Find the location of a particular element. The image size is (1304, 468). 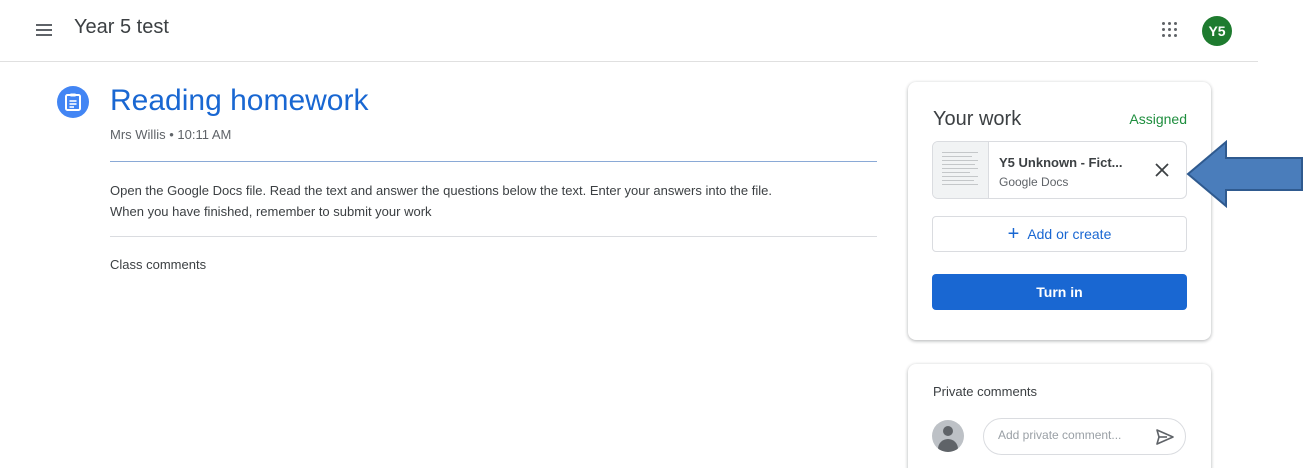

attachment-item: Y5 Unknown - Fict... Google Docs is located at coordinates (1059, 170).